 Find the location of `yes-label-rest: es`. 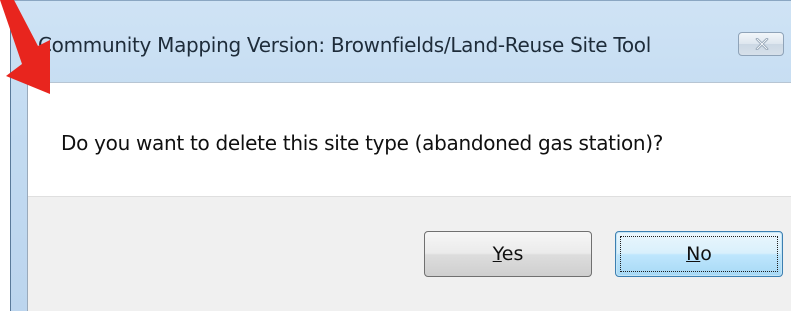

yes-label-rest: es is located at coordinates (512, 254).